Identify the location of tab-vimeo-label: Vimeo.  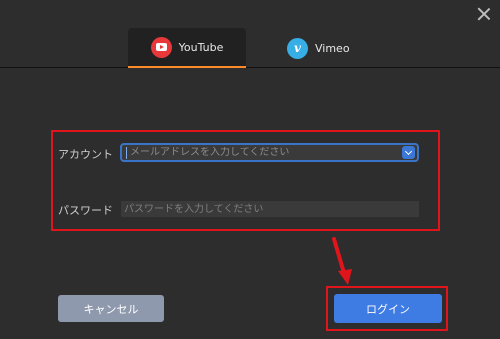
(332, 48).